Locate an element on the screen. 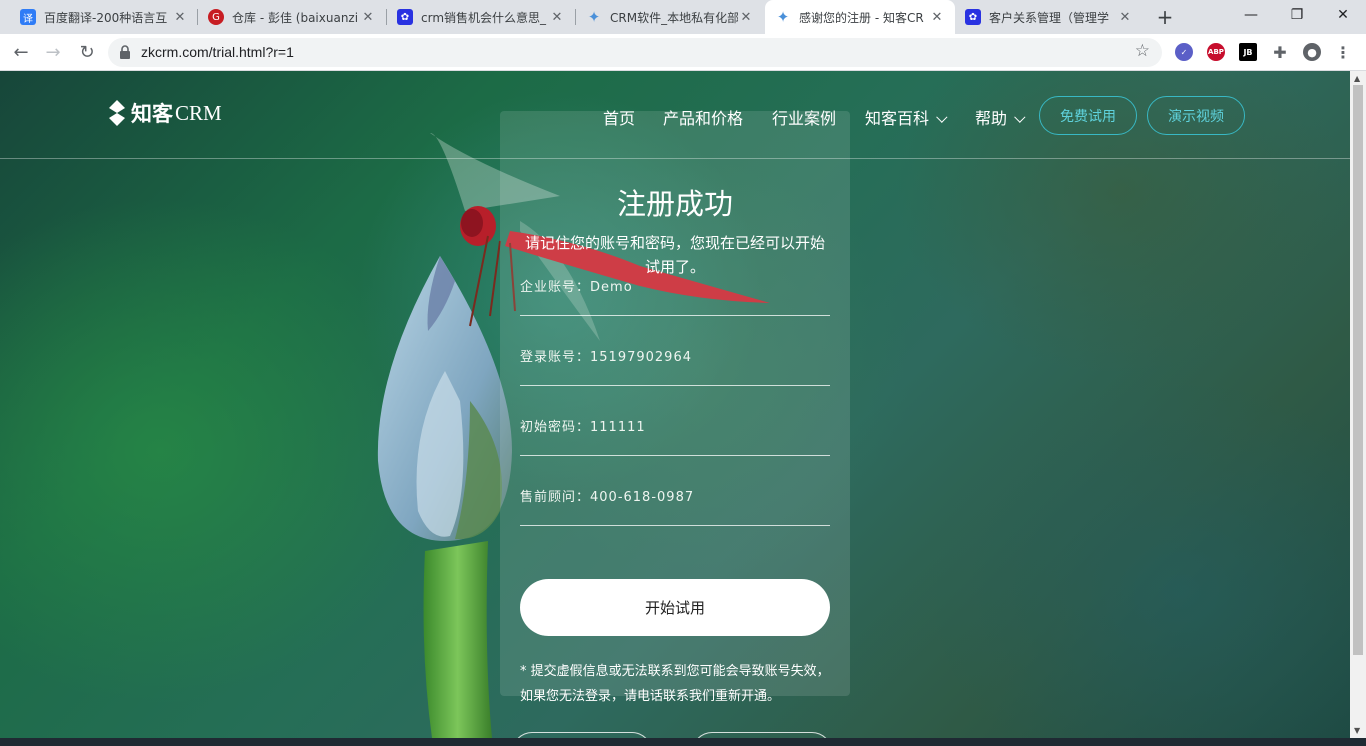  browser-tab-active: ✦ 感谢您的注册 - 知客CR ✕ is located at coordinates (860, 17).